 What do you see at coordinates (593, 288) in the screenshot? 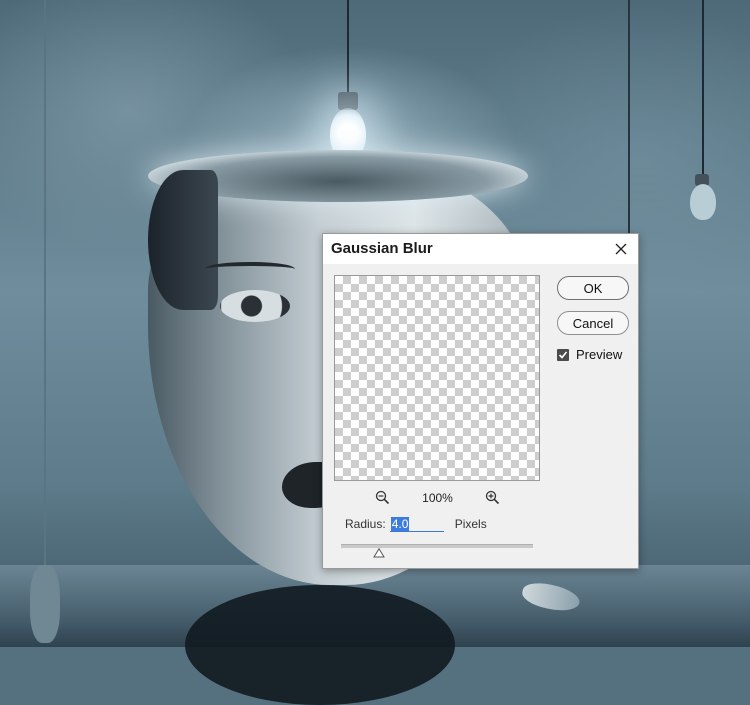
I see `ok-button: OK` at bounding box center [593, 288].